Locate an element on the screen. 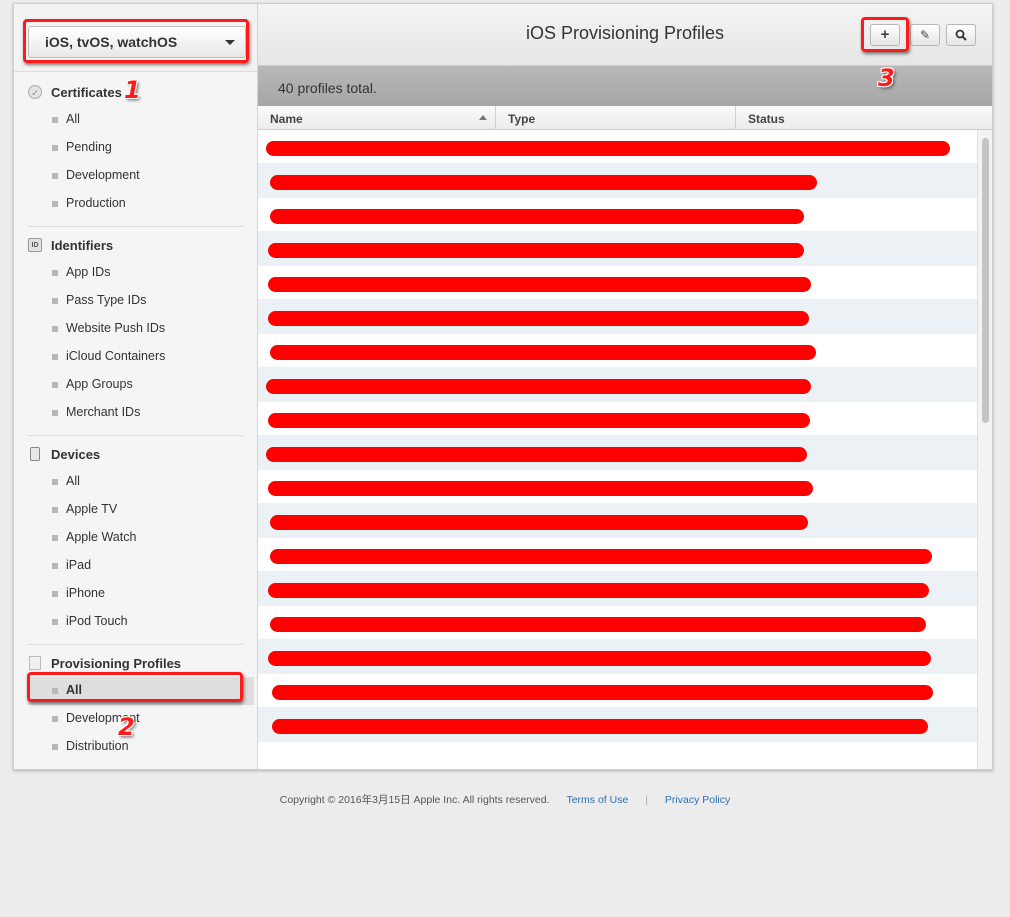 This screenshot has height=917, width=1010. sidebar-item-profiles-development: Development is located at coordinates (135, 719).